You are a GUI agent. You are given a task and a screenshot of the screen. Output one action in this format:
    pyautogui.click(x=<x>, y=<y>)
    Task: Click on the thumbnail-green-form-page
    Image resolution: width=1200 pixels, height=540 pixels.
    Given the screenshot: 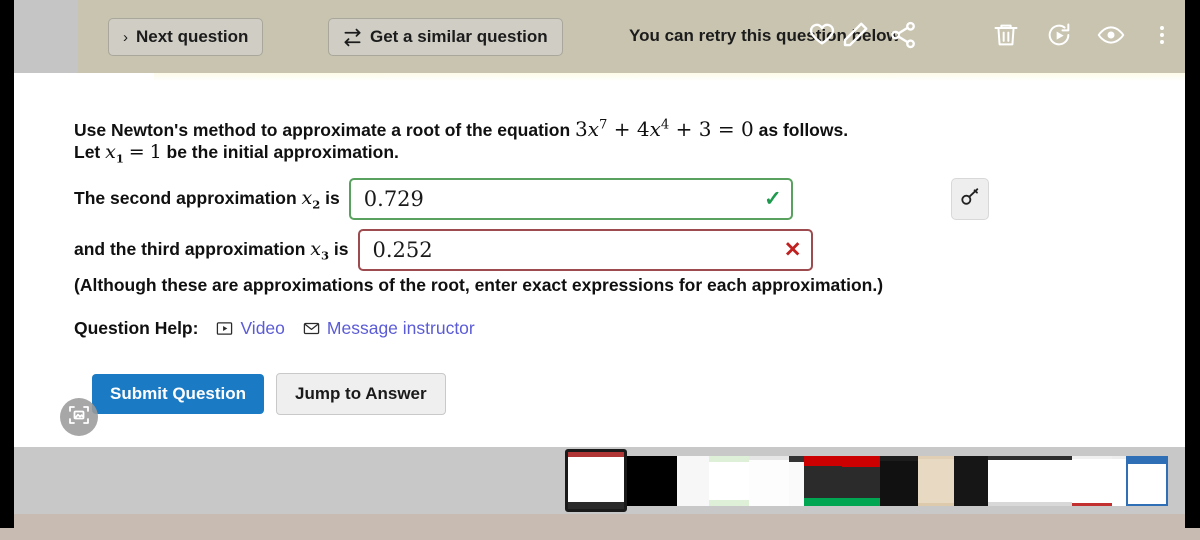 What is the action you would take?
    pyautogui.click(x=729, y=481)
    